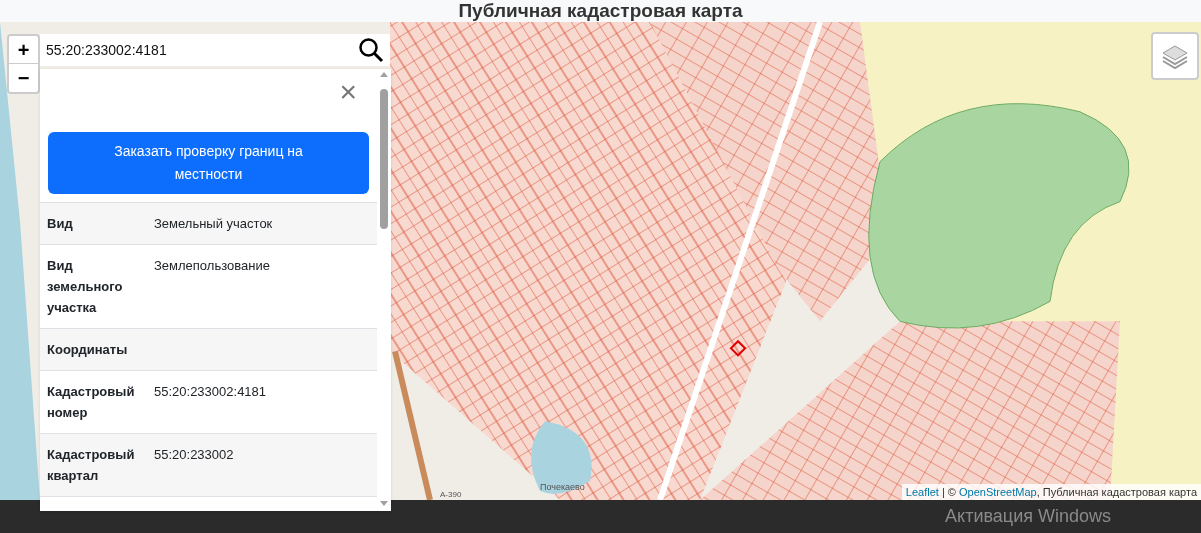 This screenshot has height=533, width=1201. I want to click on search-field: 55:20:233002:4181, so click(215, 50).